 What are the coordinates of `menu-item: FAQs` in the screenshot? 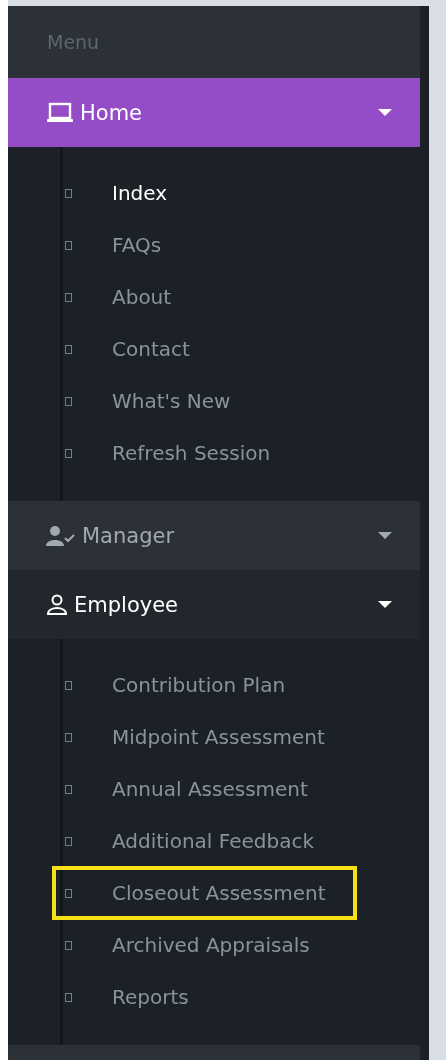 It's located at (137, 245).